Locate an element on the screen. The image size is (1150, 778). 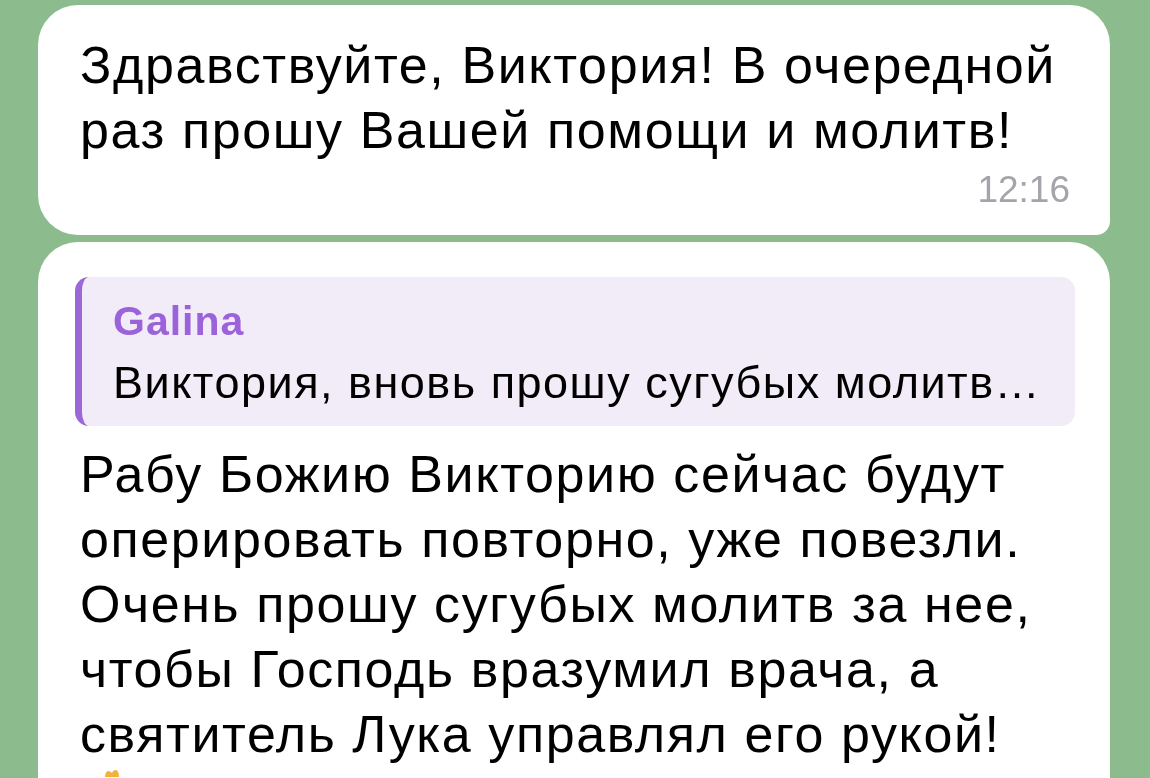
message-time: 12:16 is located at coordinates (1023, 190).